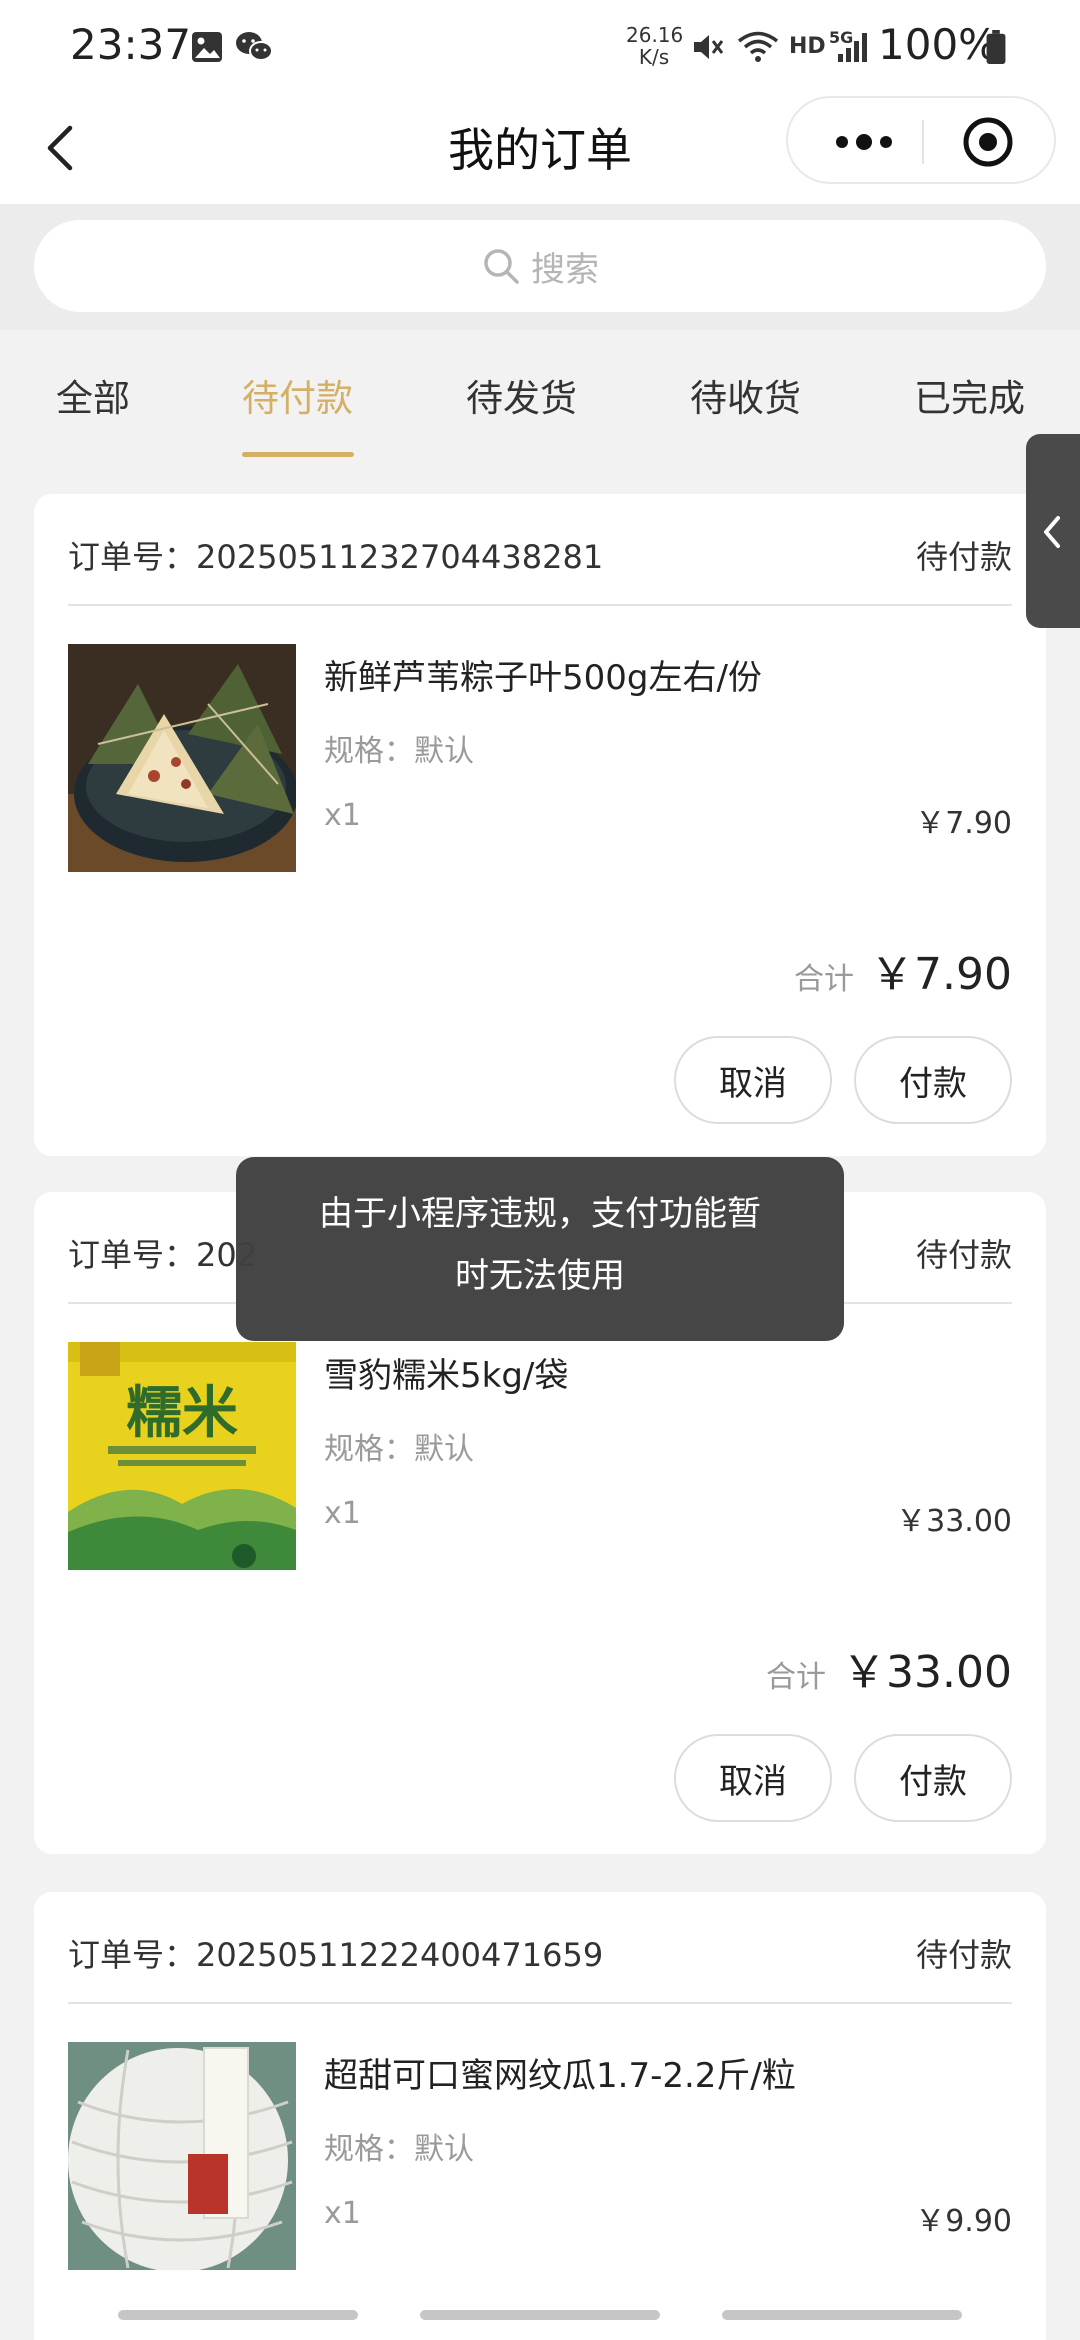 The image size is (1080, 2340). What do you see at coordinates (807, 46) in the screenshot?
I see `hd-indicator: HD` at bounding box center [807, 46].